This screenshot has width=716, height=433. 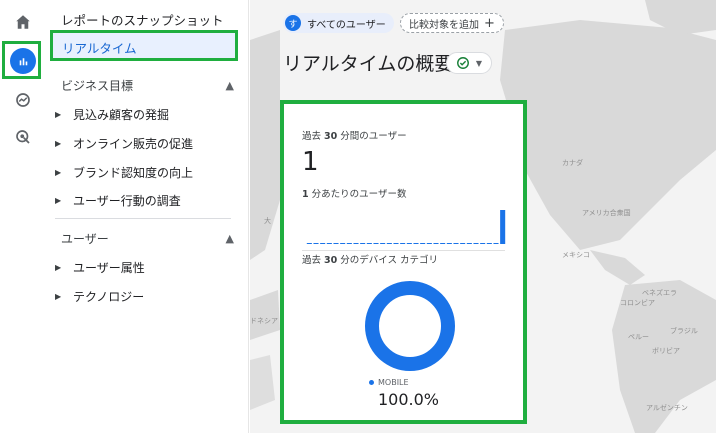 What do you see at coordinates (109, 268) in the screenshot?
I see `tree-item-label: ユーザー属性` at bounding box center [109, 268].